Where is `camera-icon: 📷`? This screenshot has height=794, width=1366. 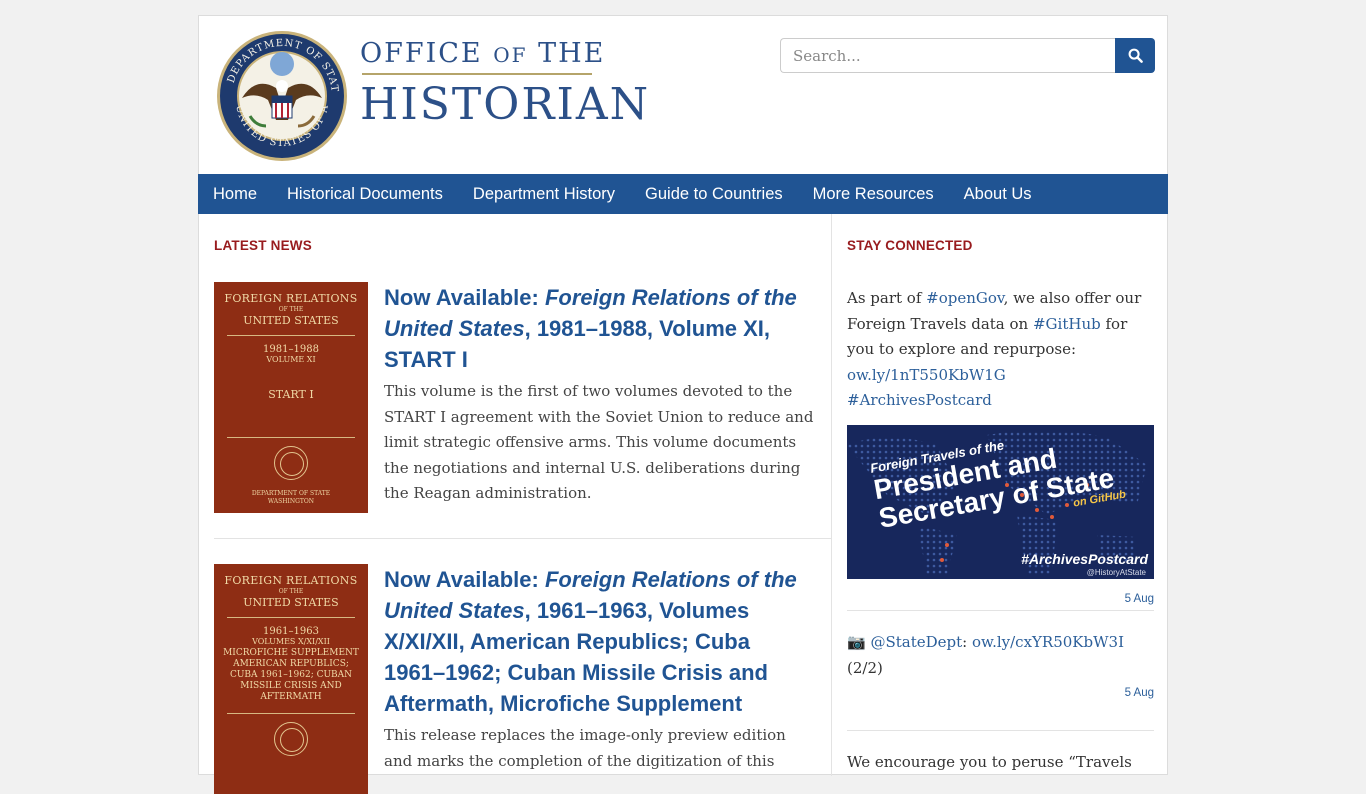
camera-icon: 📷 is located at coordinates (856, 642).